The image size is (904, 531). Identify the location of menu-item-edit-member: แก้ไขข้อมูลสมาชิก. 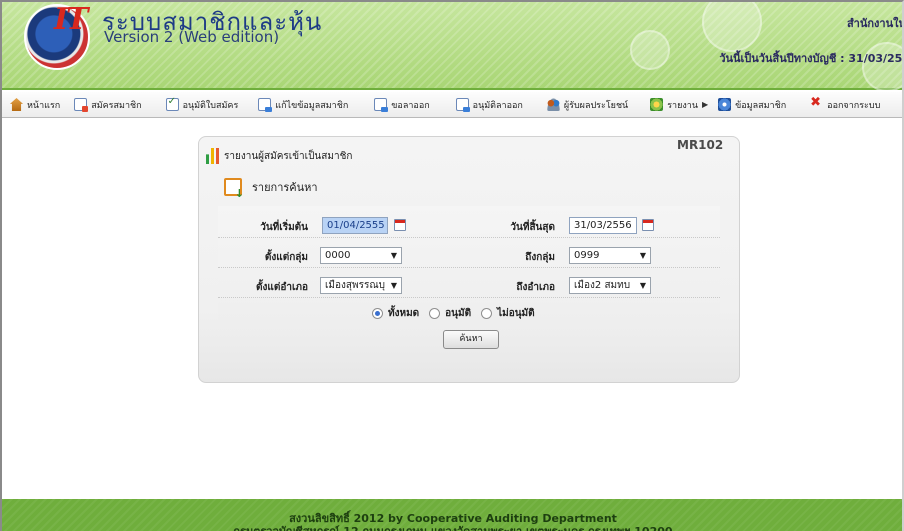
(303, 105).